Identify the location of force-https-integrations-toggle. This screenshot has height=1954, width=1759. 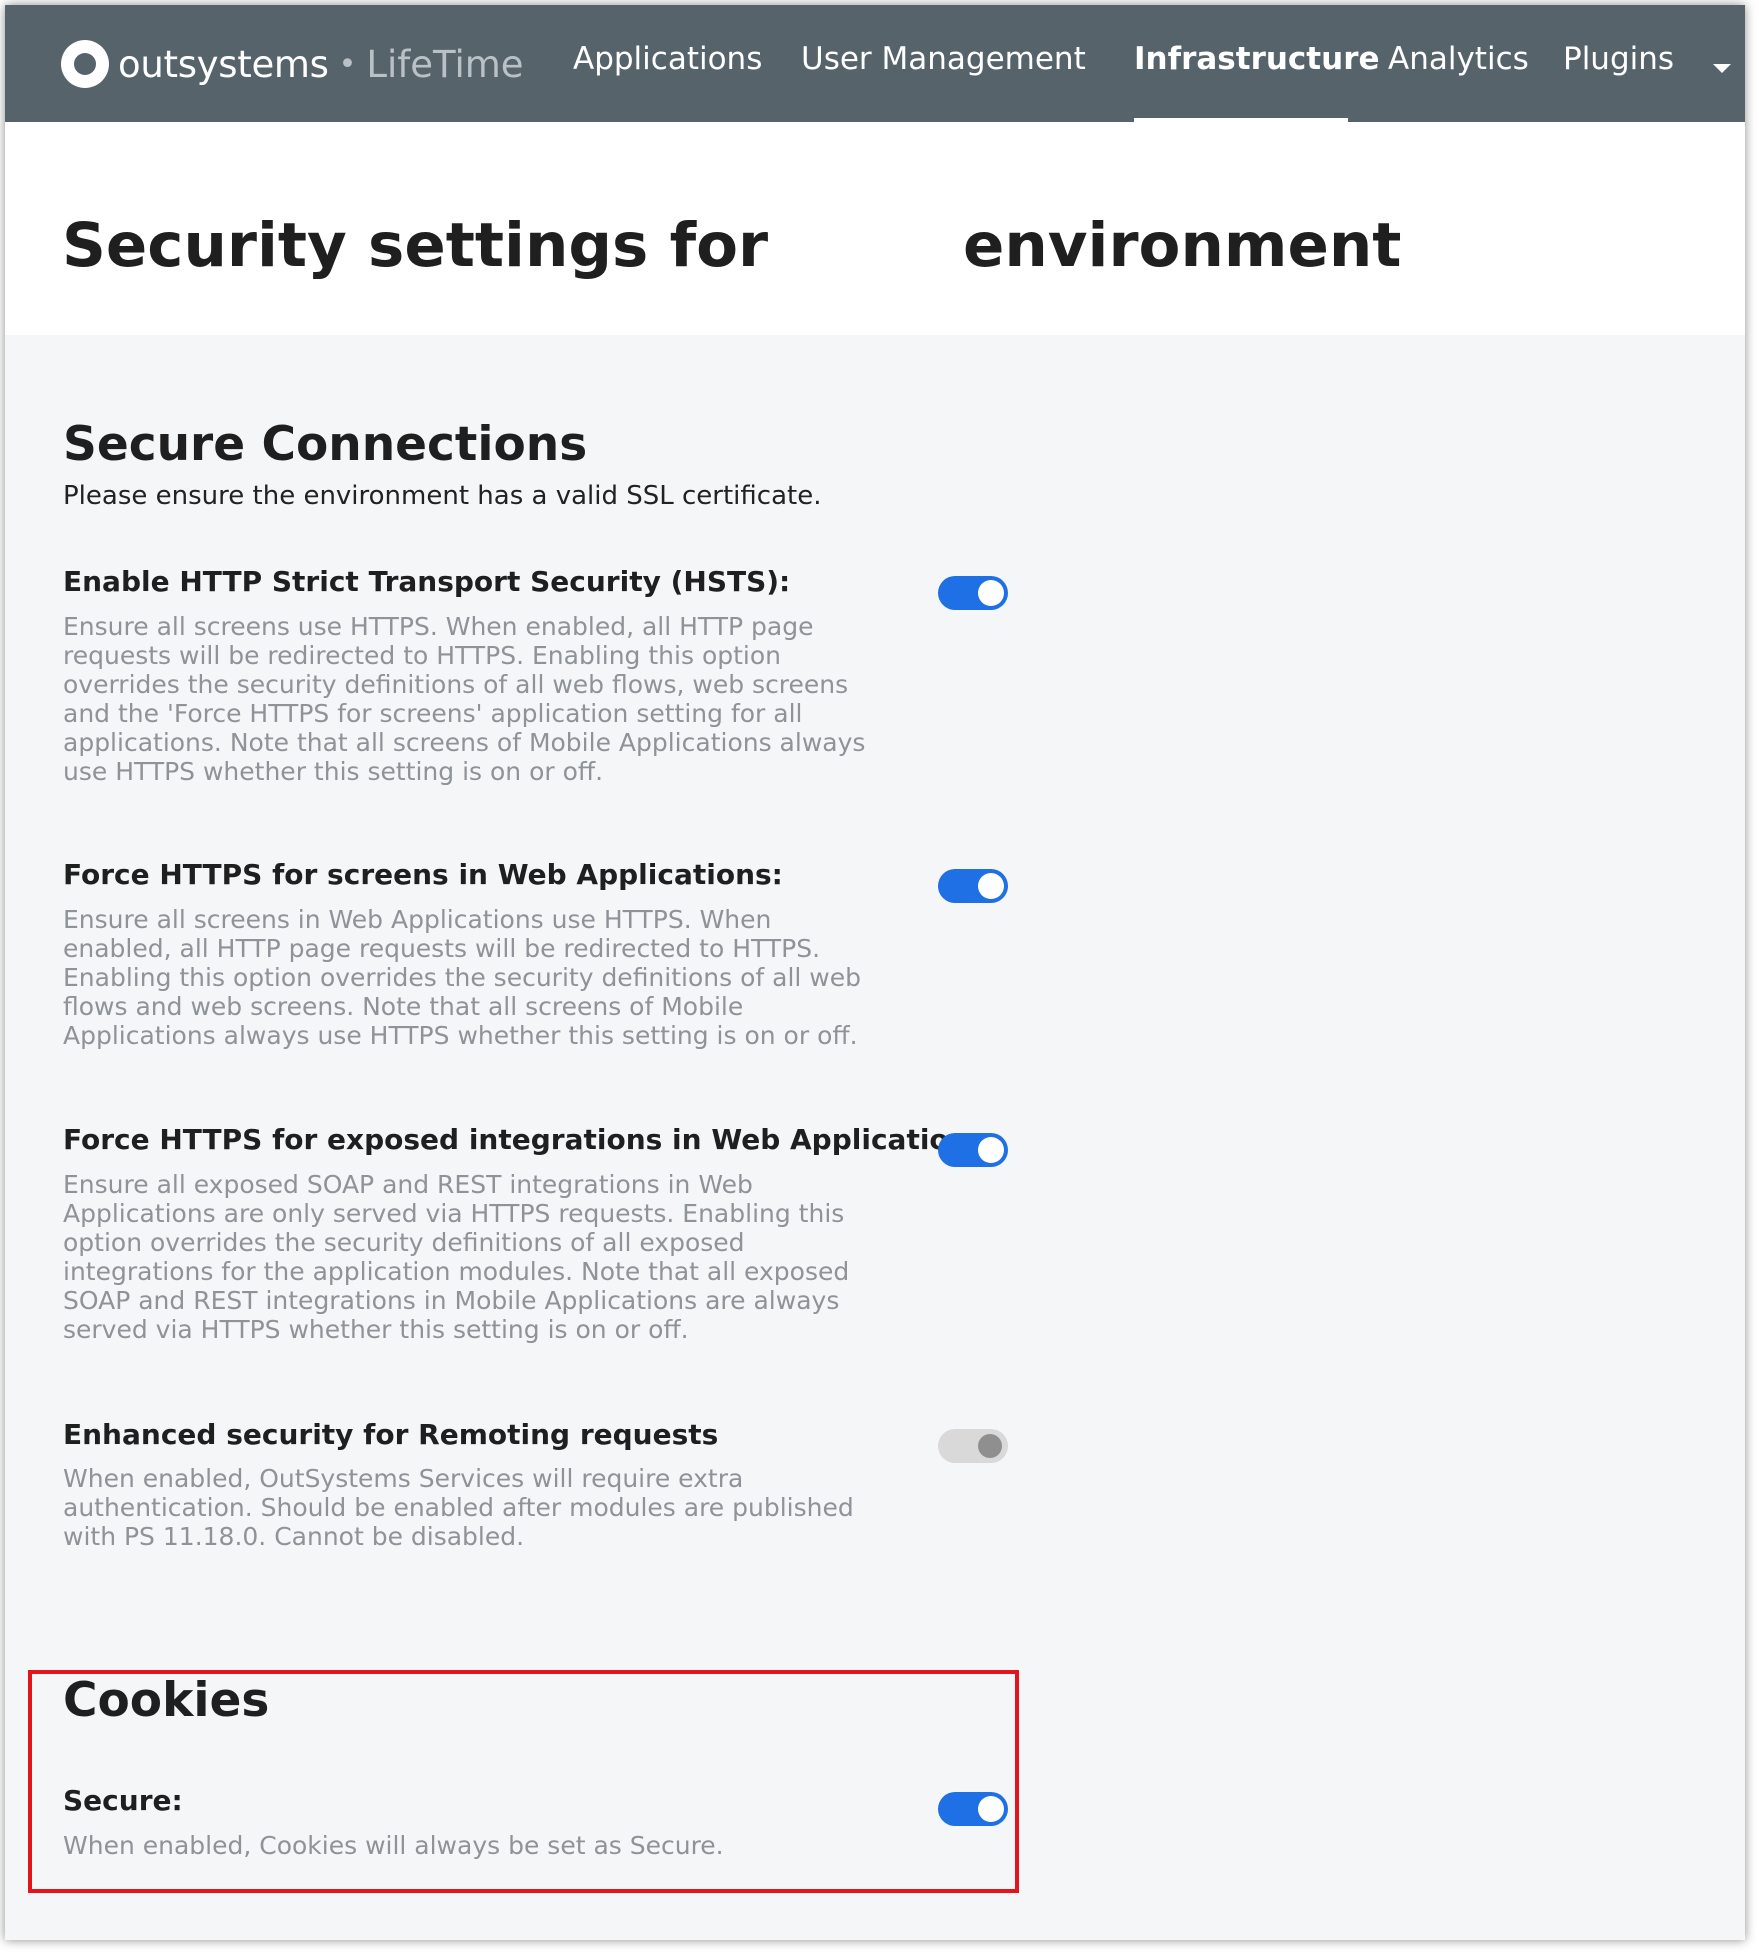
(973, 1150).